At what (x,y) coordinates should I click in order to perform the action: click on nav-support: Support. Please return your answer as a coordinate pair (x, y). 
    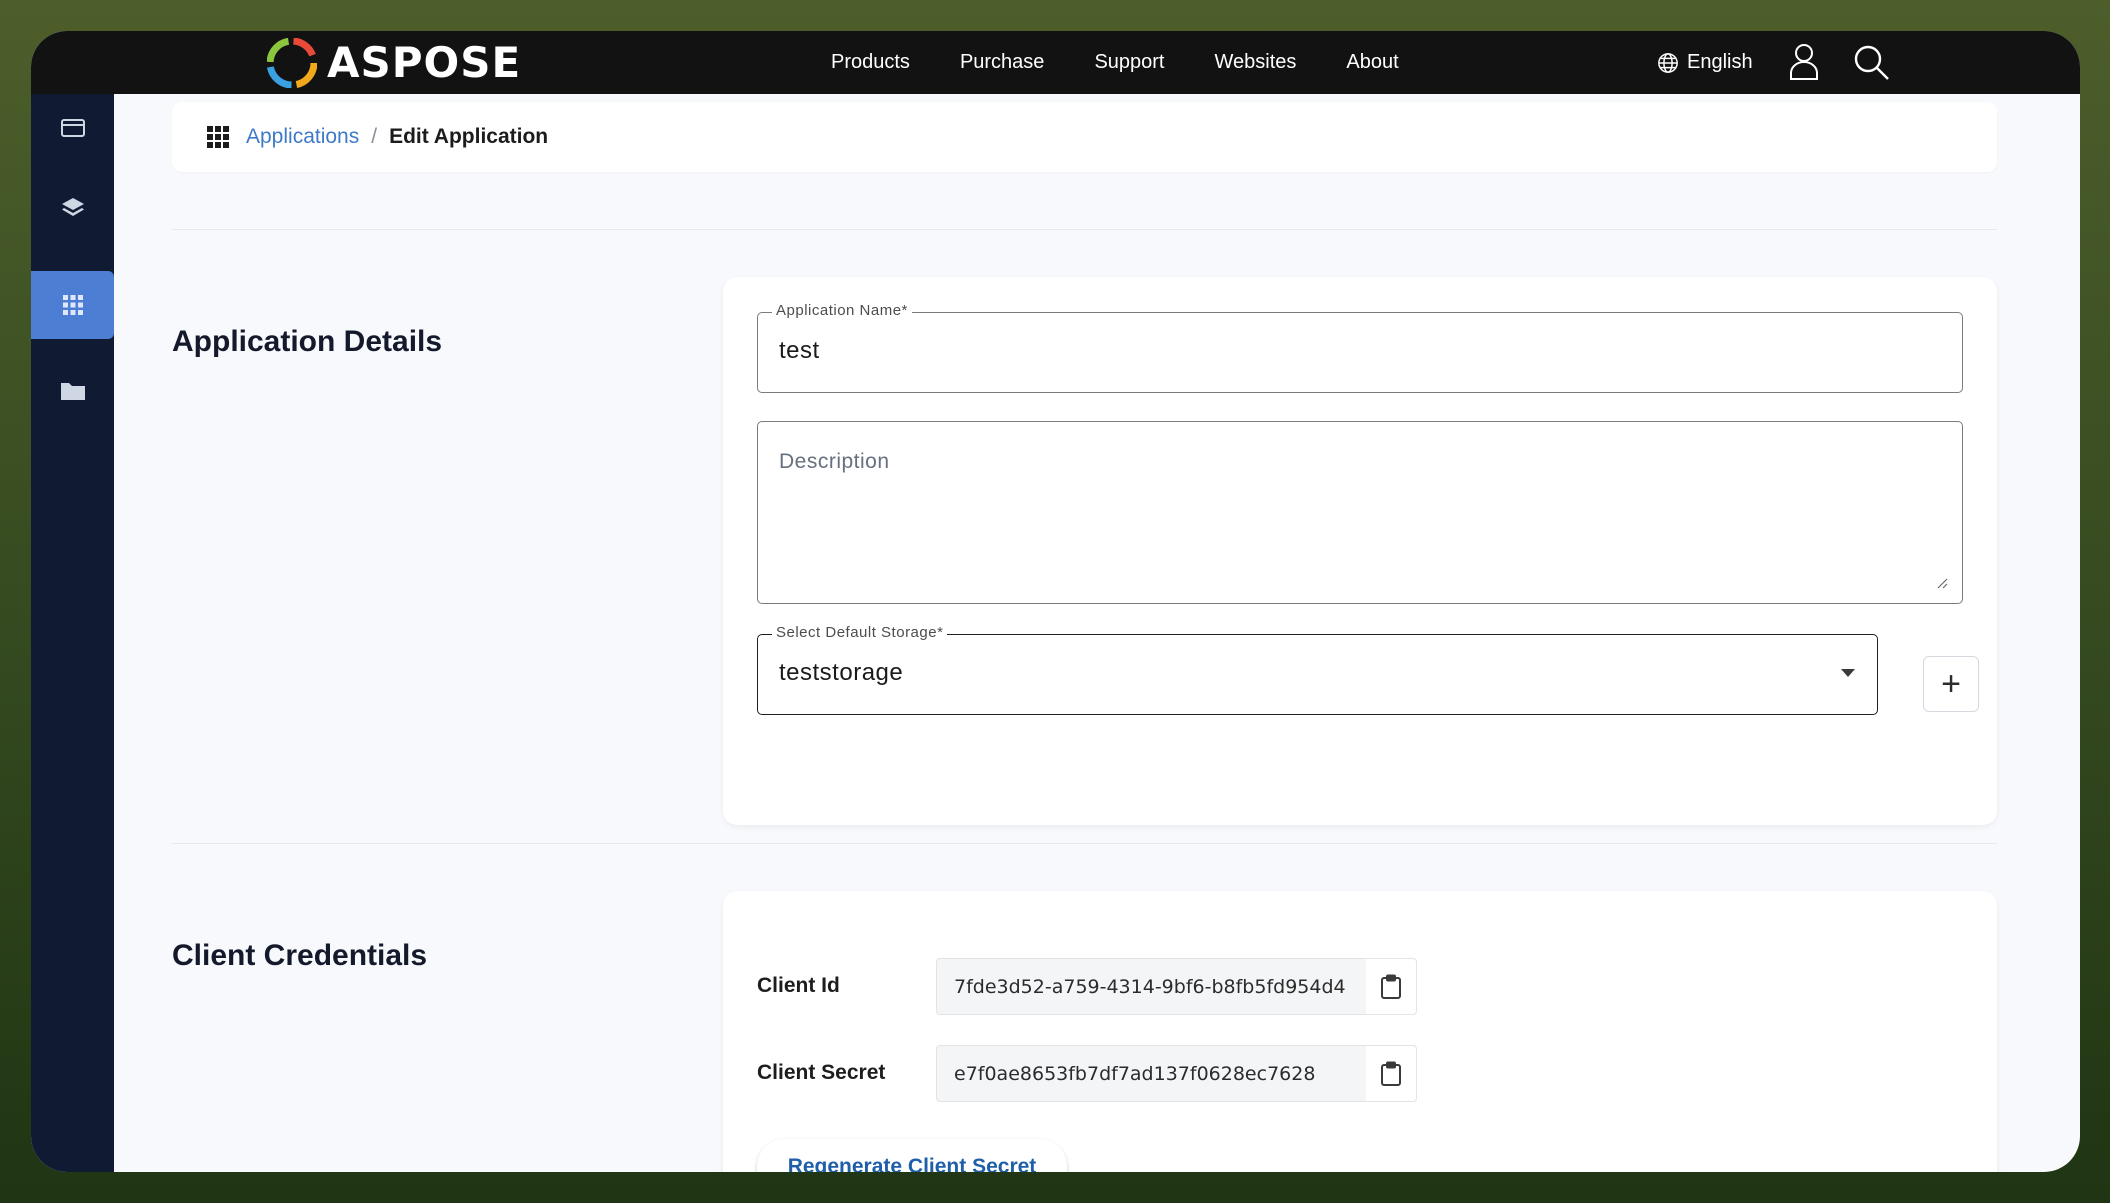
    Looking at the image, I should click on (1129, 62).